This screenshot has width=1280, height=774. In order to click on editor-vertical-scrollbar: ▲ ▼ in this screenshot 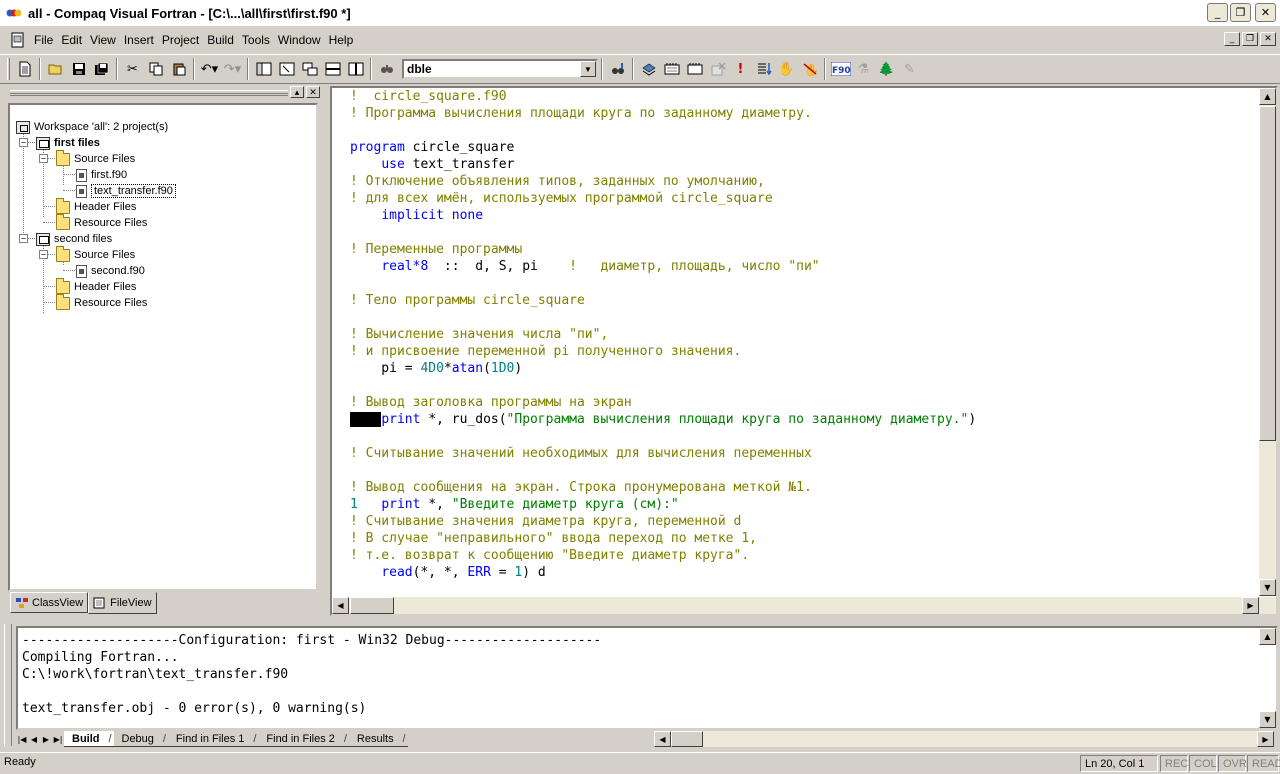, I will do `click(1267, 342)`.